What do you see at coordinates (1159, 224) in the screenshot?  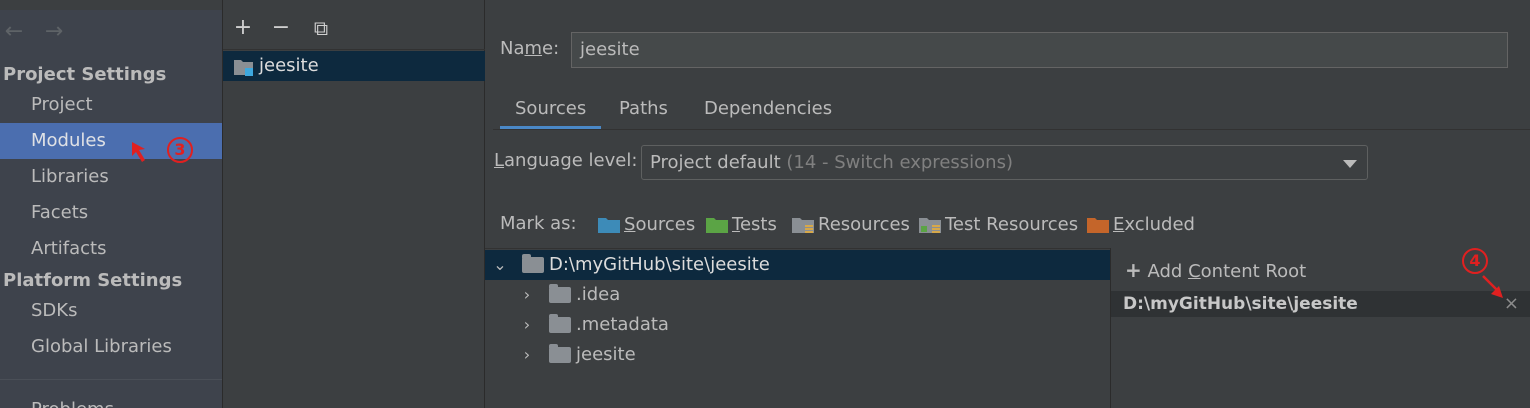 I see `mark-excluded-rest: xcluded` at bounding box center [1159, 224].